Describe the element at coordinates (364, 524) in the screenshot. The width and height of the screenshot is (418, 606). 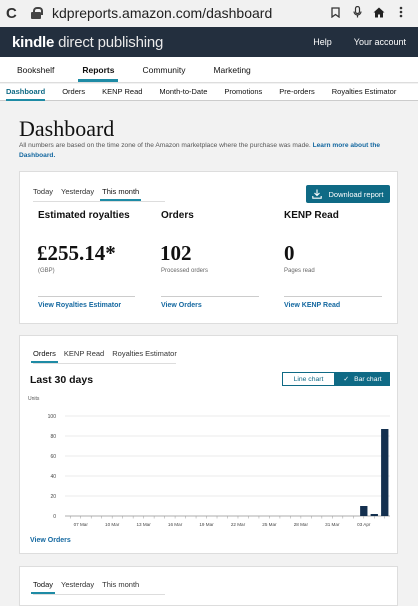
I see `x-tick-label: 03 Apr` at that location.